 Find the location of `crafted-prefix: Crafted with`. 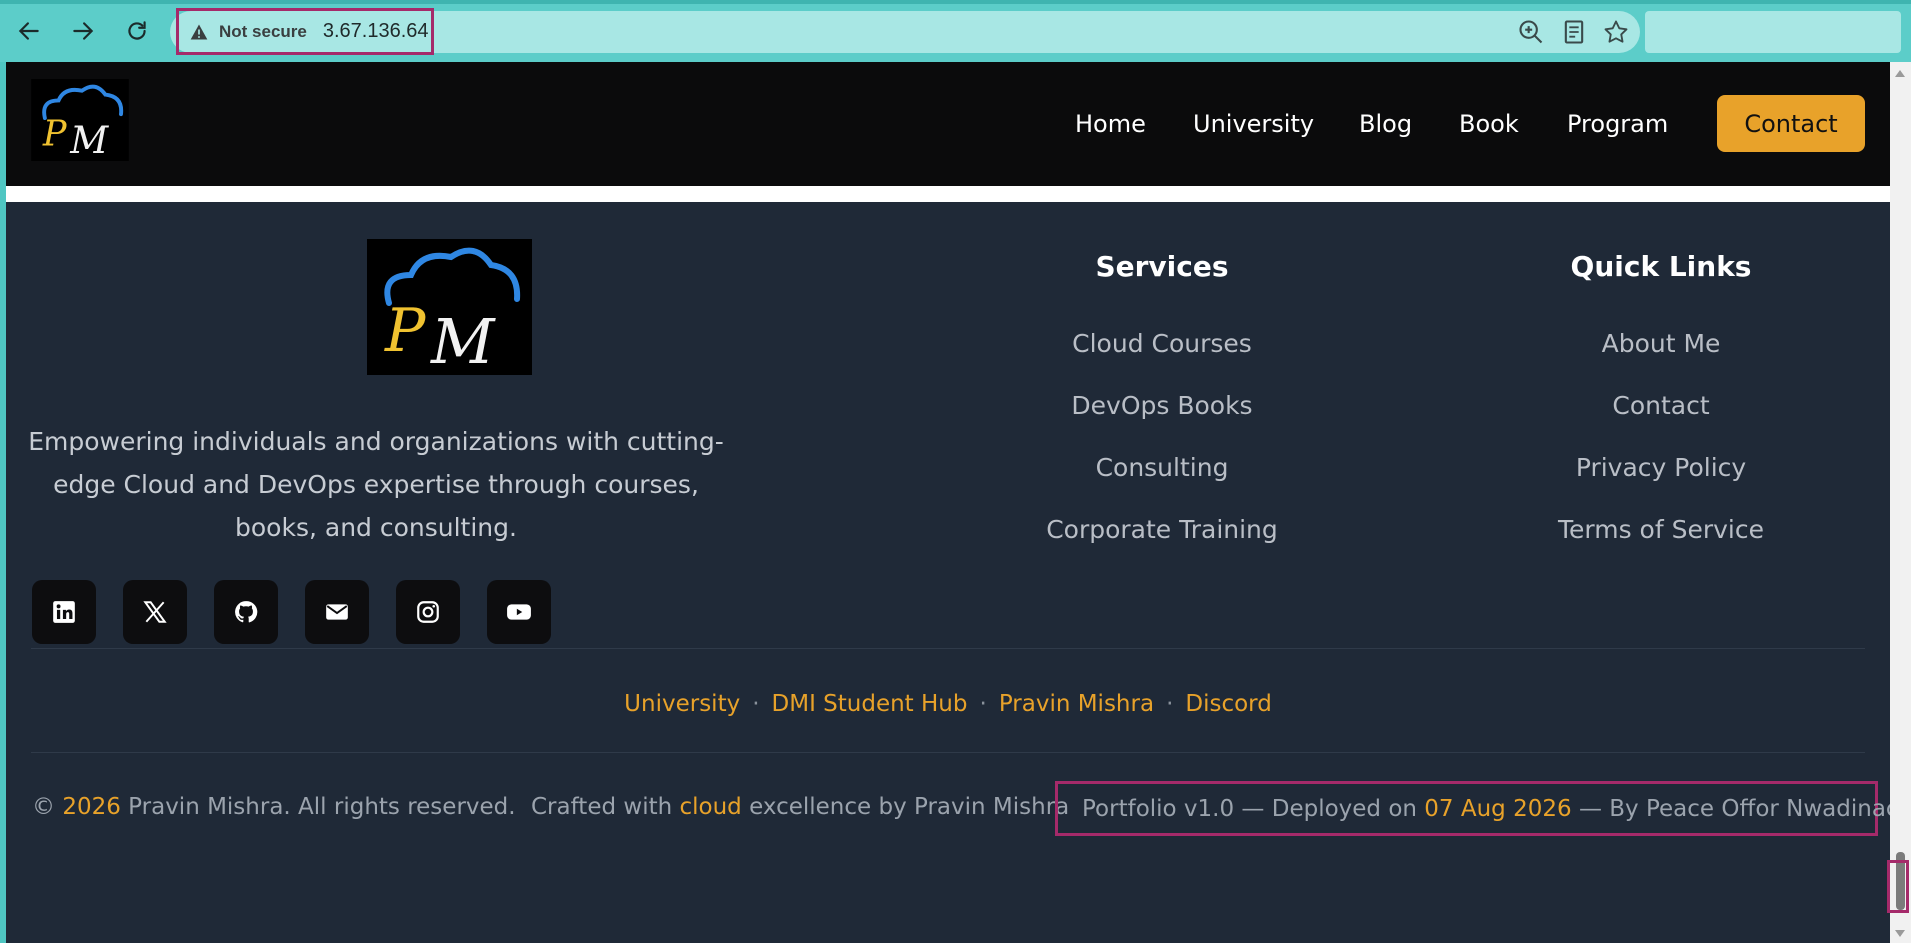

crafted-prefix: Crafted with is located at coordinates (602, 807).